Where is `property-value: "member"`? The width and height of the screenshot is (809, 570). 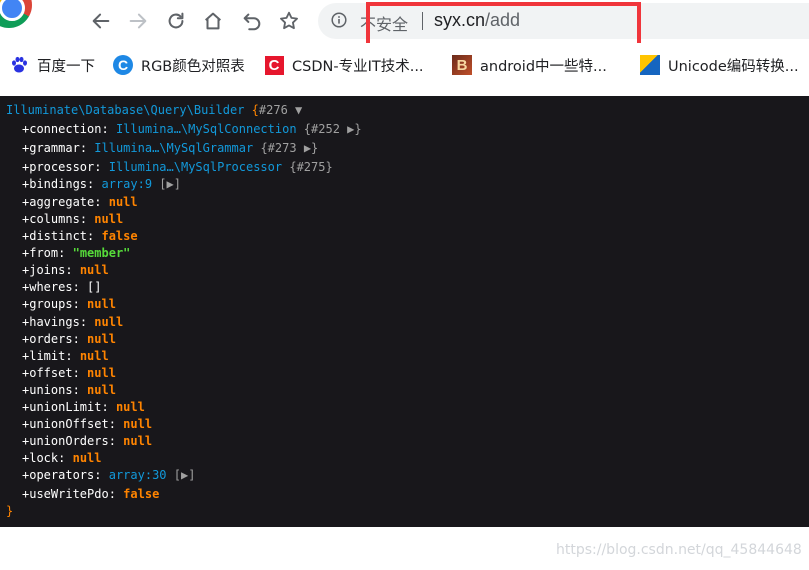 property-value: "member" is located at coordinates (101, 253).